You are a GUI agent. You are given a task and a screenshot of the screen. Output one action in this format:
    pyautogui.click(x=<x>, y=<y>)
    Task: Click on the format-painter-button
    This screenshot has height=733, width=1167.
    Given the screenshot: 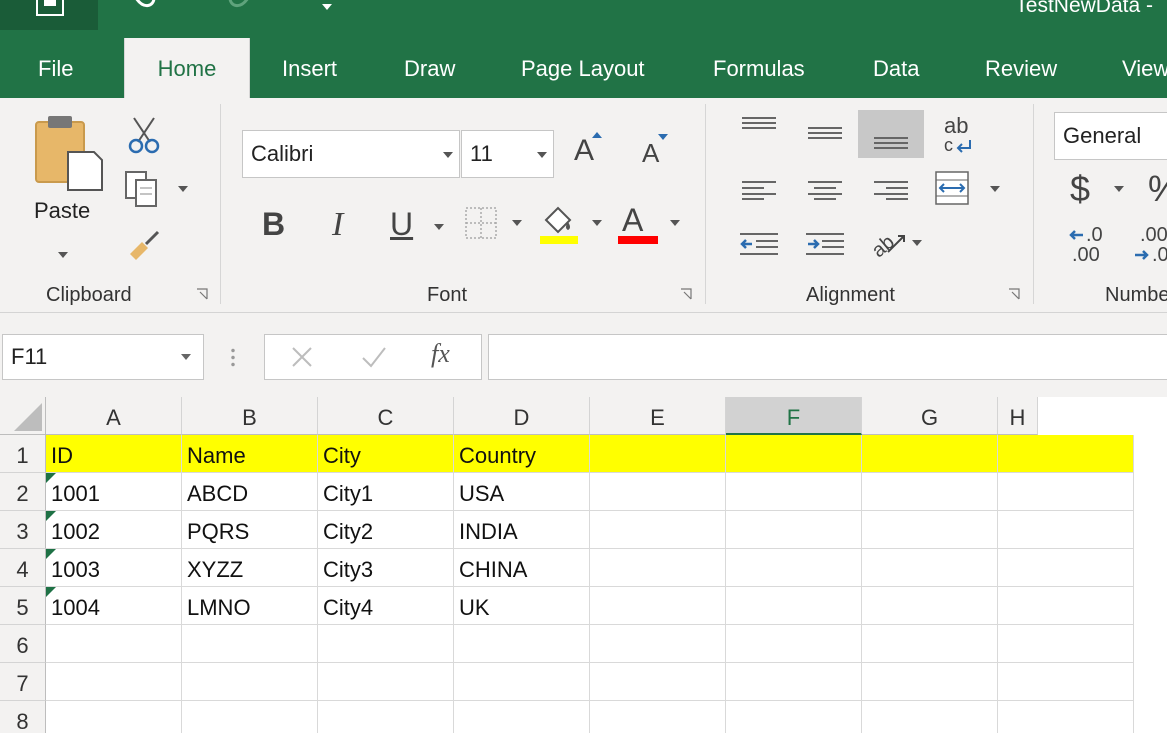 What is the action you would take?
    pyautogui.click(x=146, y=246)
    